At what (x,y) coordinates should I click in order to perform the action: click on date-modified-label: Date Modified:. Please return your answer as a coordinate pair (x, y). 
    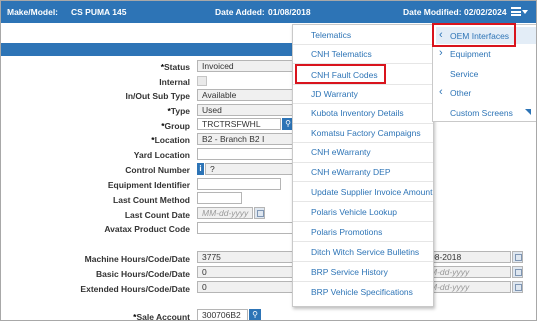
    Looking at the image, I should click on (432, 12).